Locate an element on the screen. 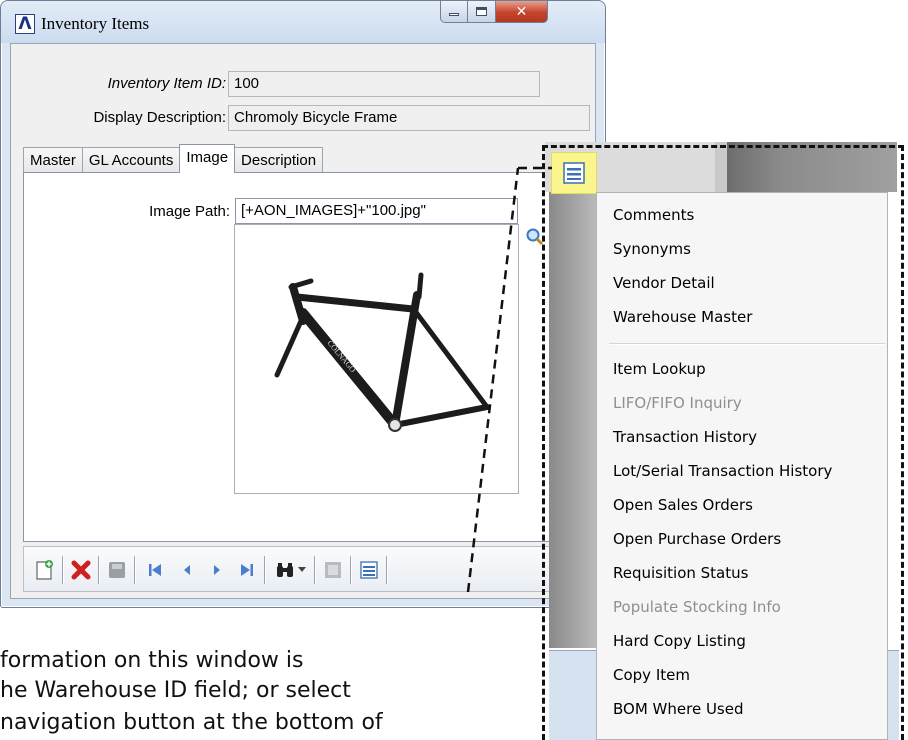  menu-item-warehouse-master: Warehouse Master is located at coordinates (682, 317).